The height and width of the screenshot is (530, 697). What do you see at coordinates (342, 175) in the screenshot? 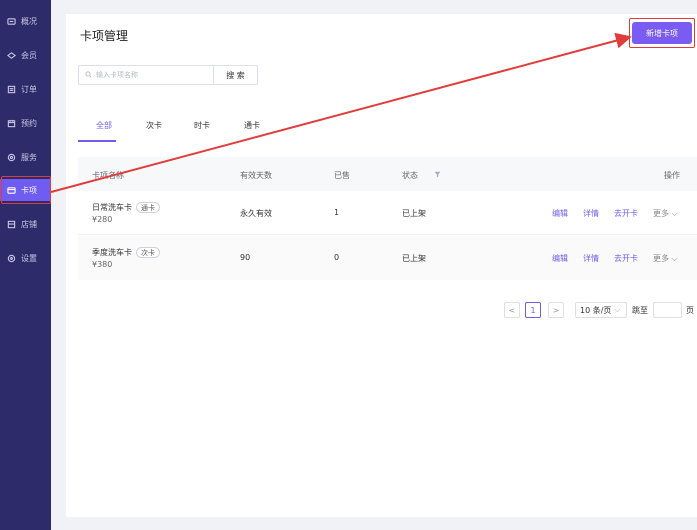
I see `column-header-sold: 已售` at bounding box center [342, 175].